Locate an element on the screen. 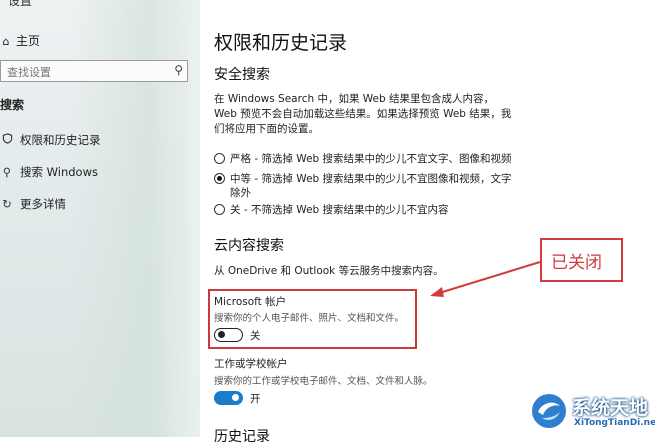  sidebar-section-title: 搜索 is located at coordinates (12, 105).